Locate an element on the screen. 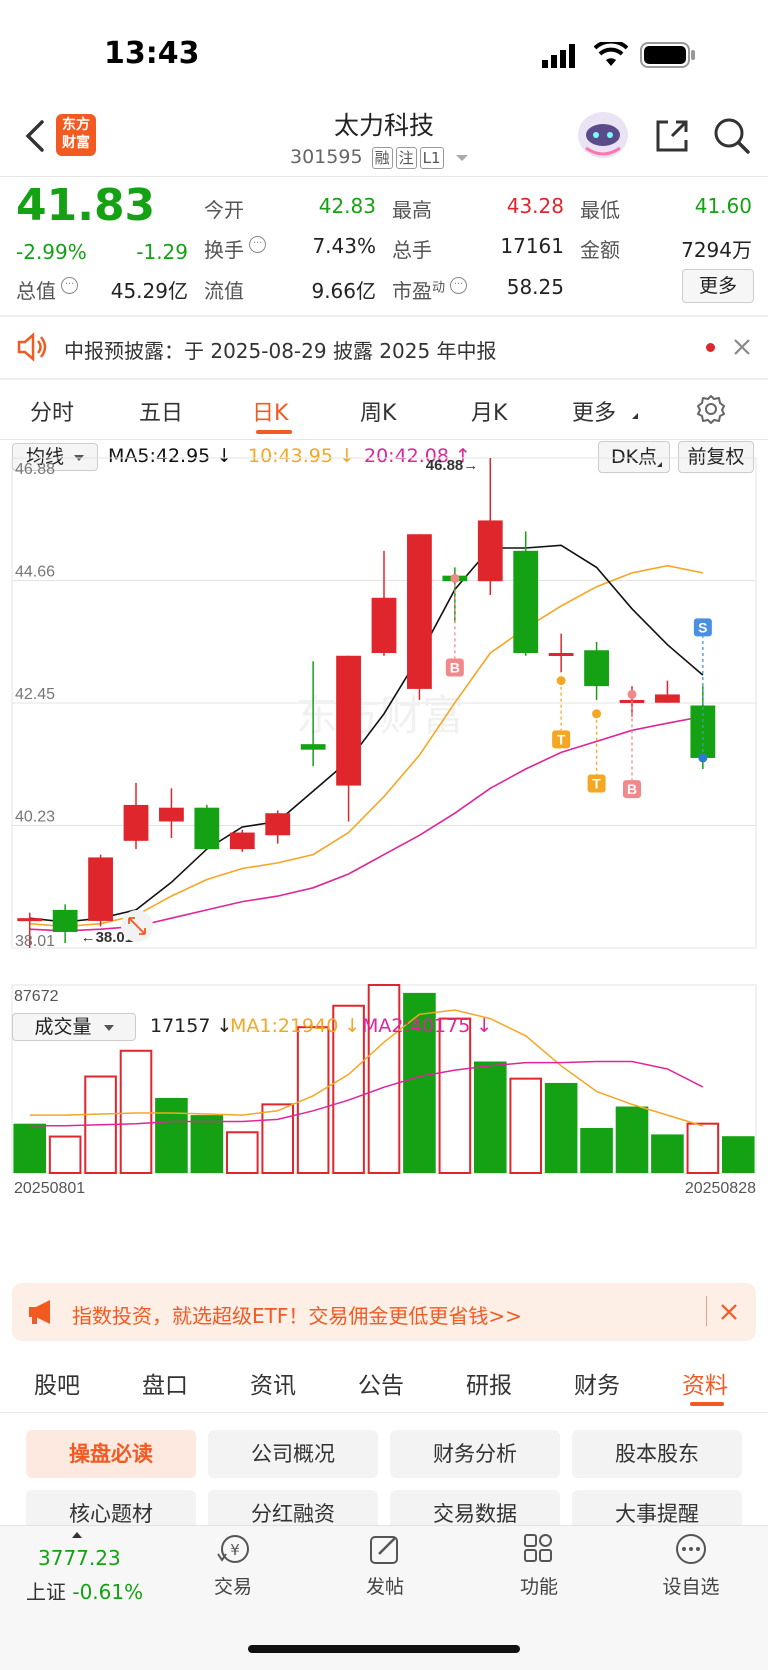 This screenshot has width=768, height=1670. nav-add-watchlist-label: 设自选 is located at coordinates (691, 1587).